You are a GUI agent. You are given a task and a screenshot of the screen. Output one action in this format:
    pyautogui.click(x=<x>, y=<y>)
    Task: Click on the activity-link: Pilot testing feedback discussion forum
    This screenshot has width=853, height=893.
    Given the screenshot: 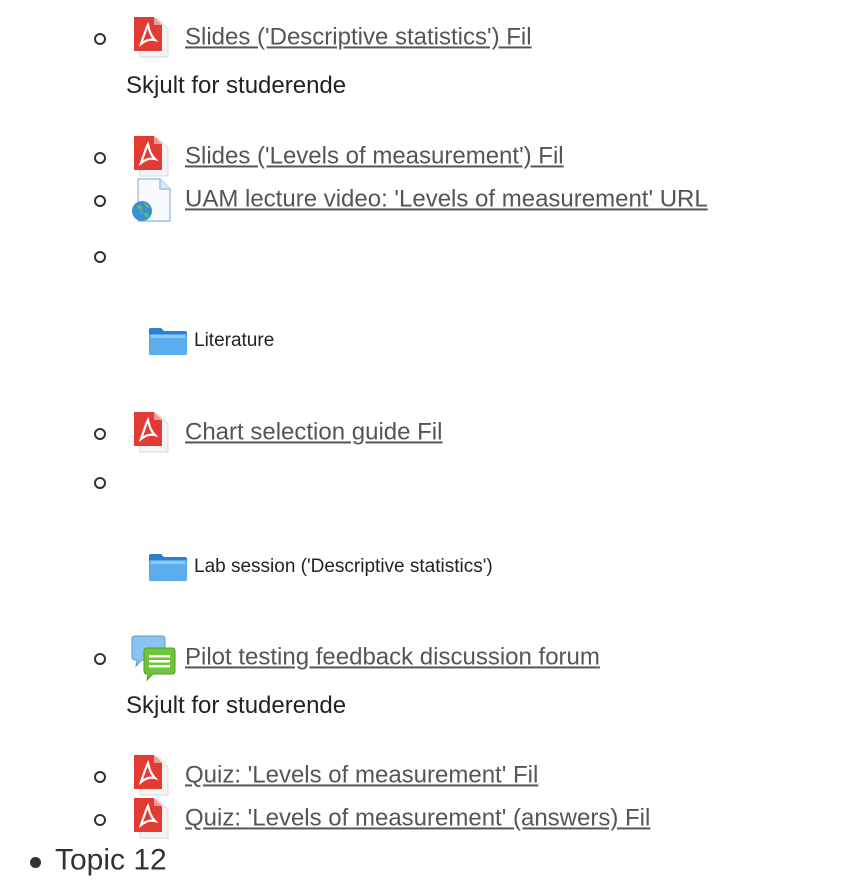 What is the action you would take?
    pyautogui.click(x=392, y=657)
    